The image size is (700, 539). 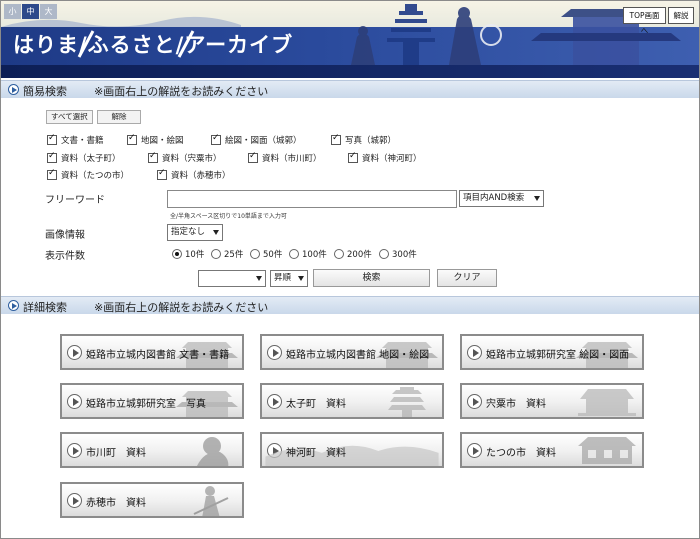 I want to click on radio-selected-icon, so click(x=177, y=254).